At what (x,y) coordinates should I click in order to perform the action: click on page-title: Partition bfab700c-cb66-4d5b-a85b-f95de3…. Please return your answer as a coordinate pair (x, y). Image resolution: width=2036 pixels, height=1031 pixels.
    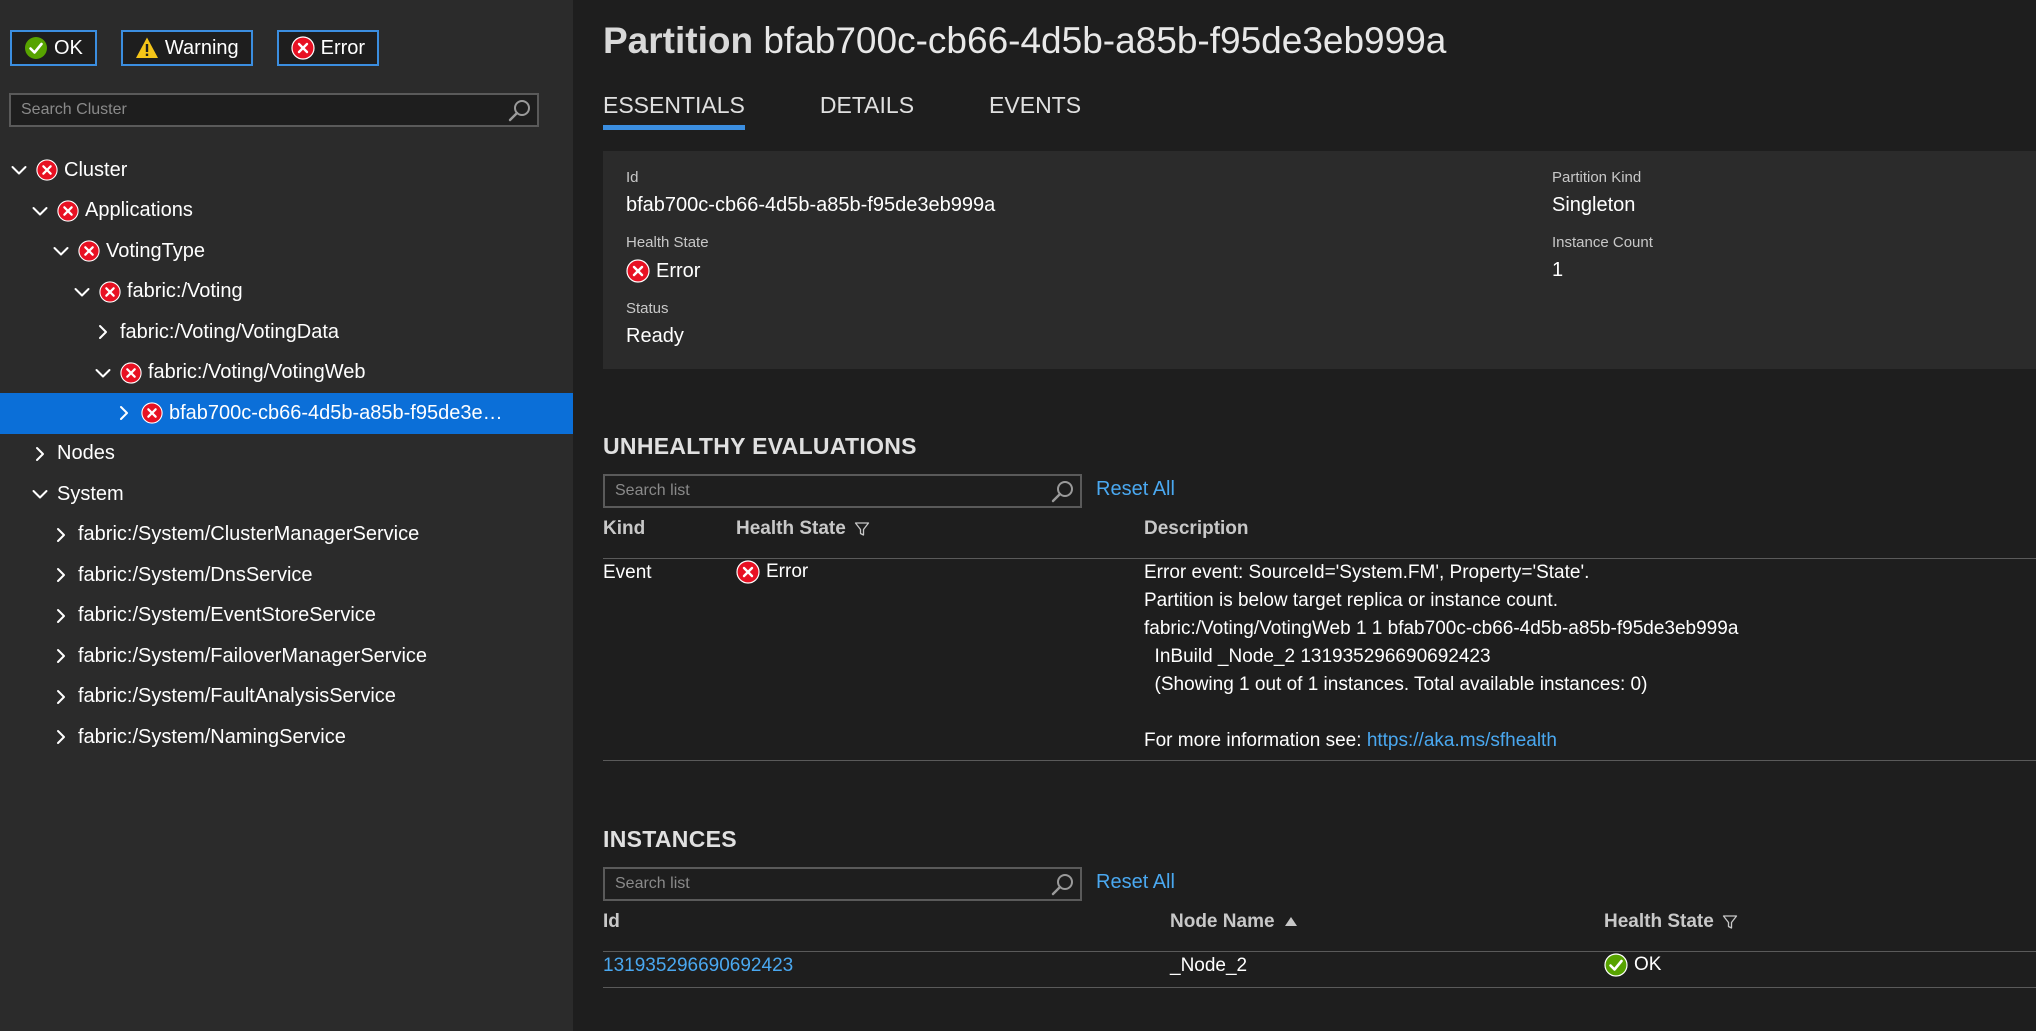
    Looking at the image, I should click on (1024, 41).